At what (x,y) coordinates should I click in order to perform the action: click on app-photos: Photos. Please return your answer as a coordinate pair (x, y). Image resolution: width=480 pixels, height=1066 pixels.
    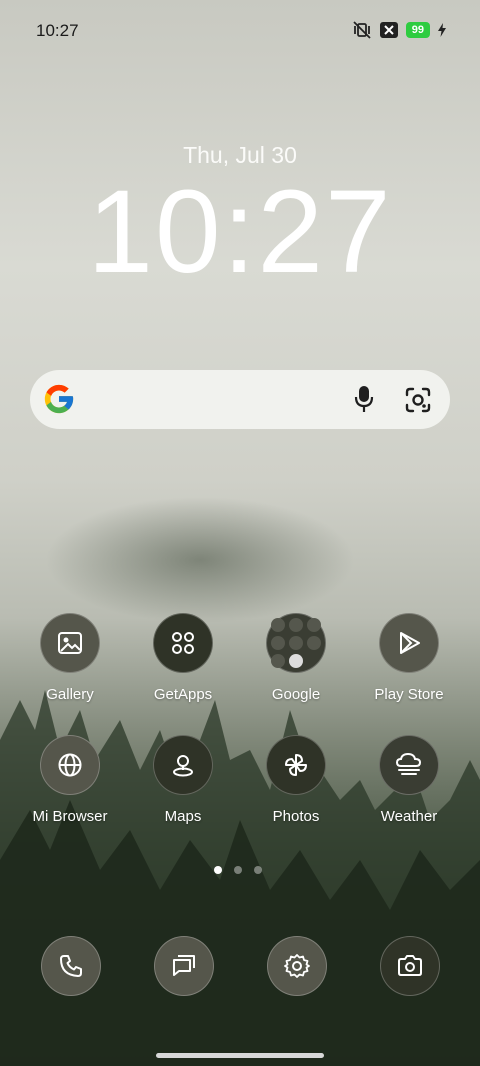
    Looking at the image, I should click on (296, 780).